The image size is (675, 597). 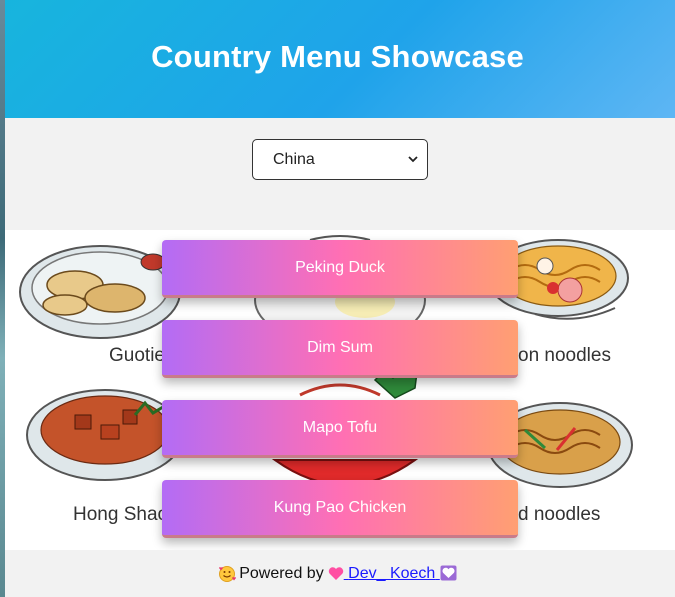 I want to click on author-link: Dev_ Koech, so click(x=392, y=574).